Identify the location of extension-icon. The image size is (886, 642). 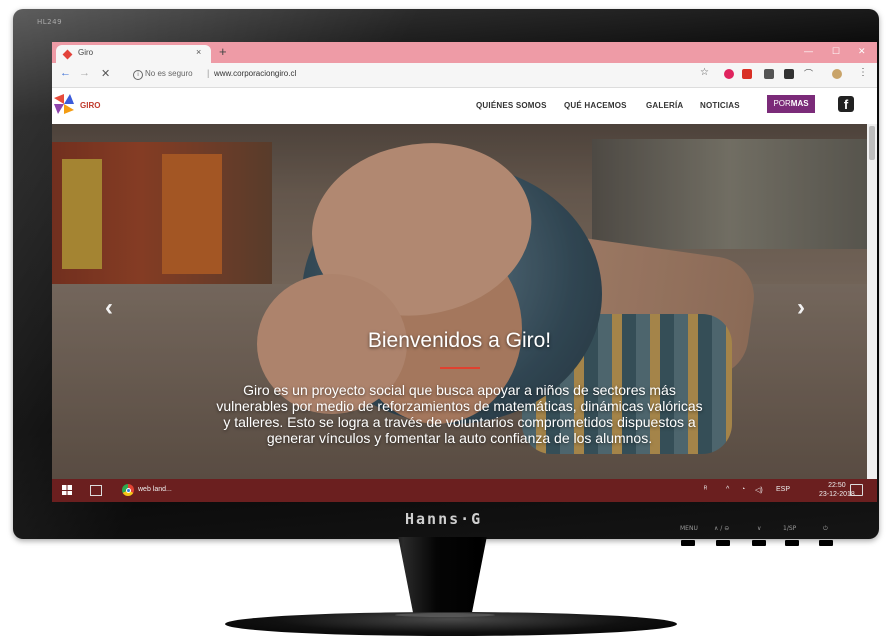
(769, 74).